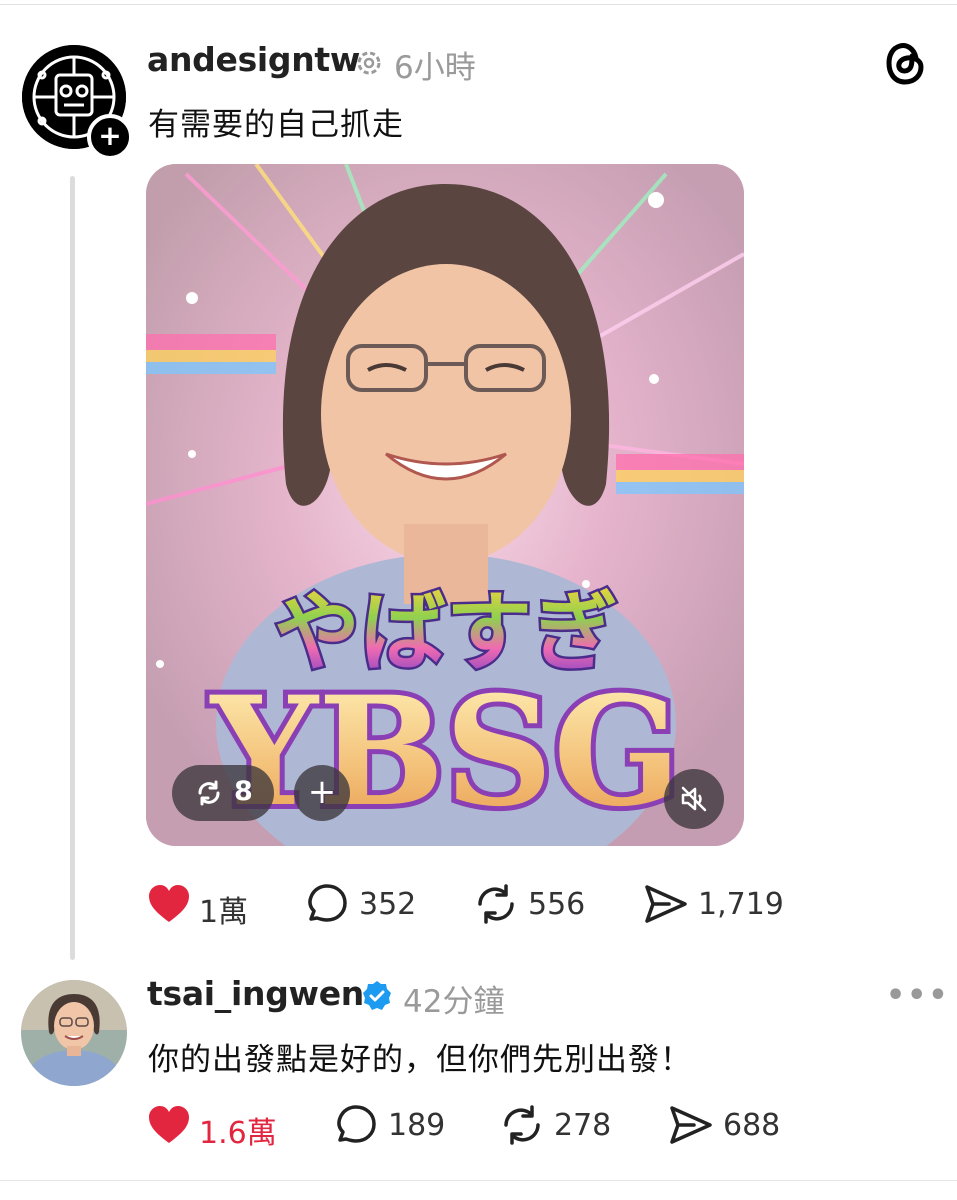 The width and height of the screenshot is (957, 1200). I want to click on bottom-divider, so click(478, 1180).